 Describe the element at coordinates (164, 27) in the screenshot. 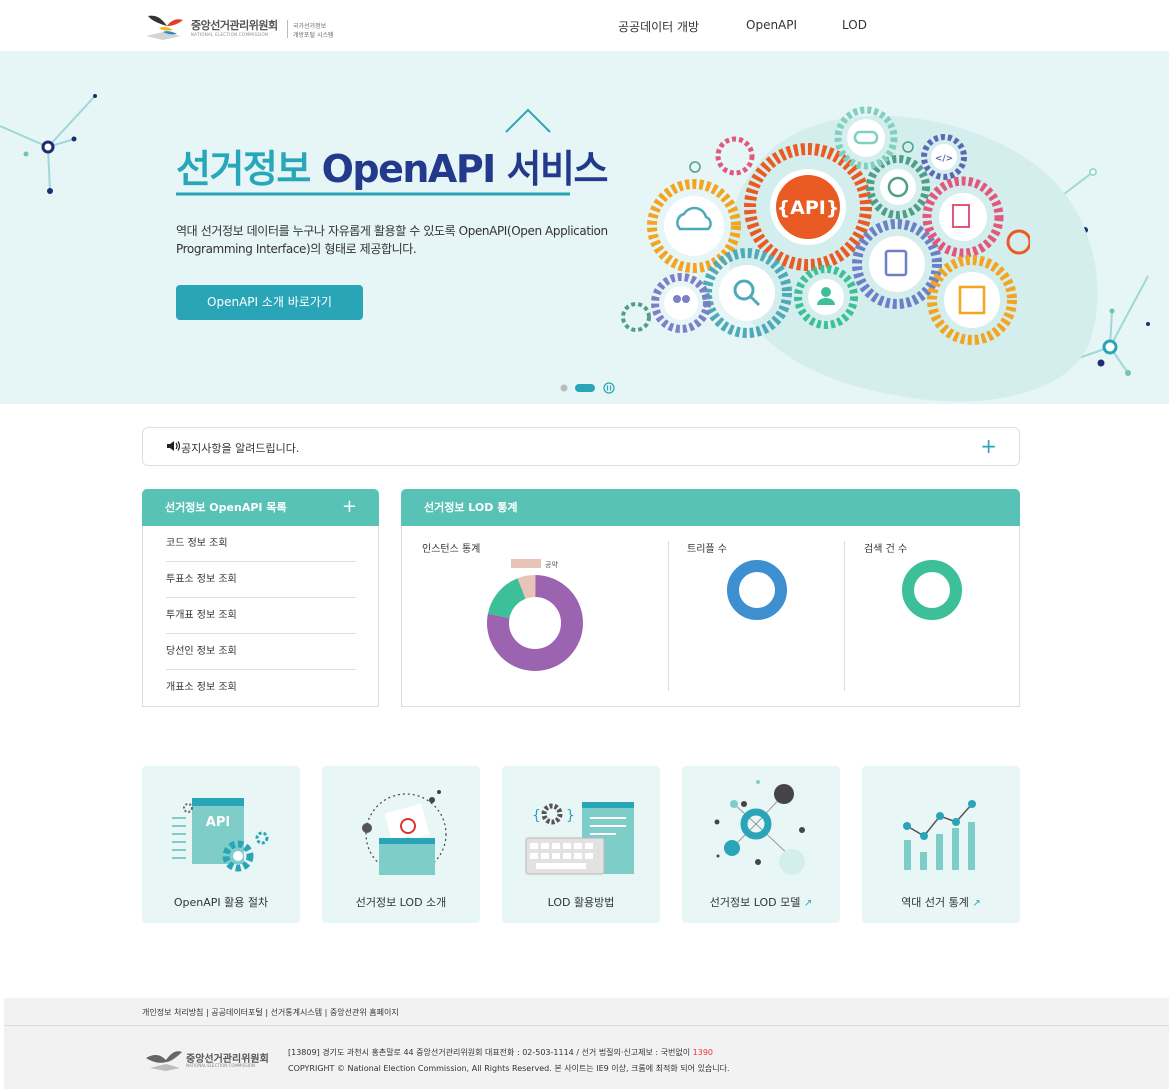

I see `nec-emblem-icon` at that location.